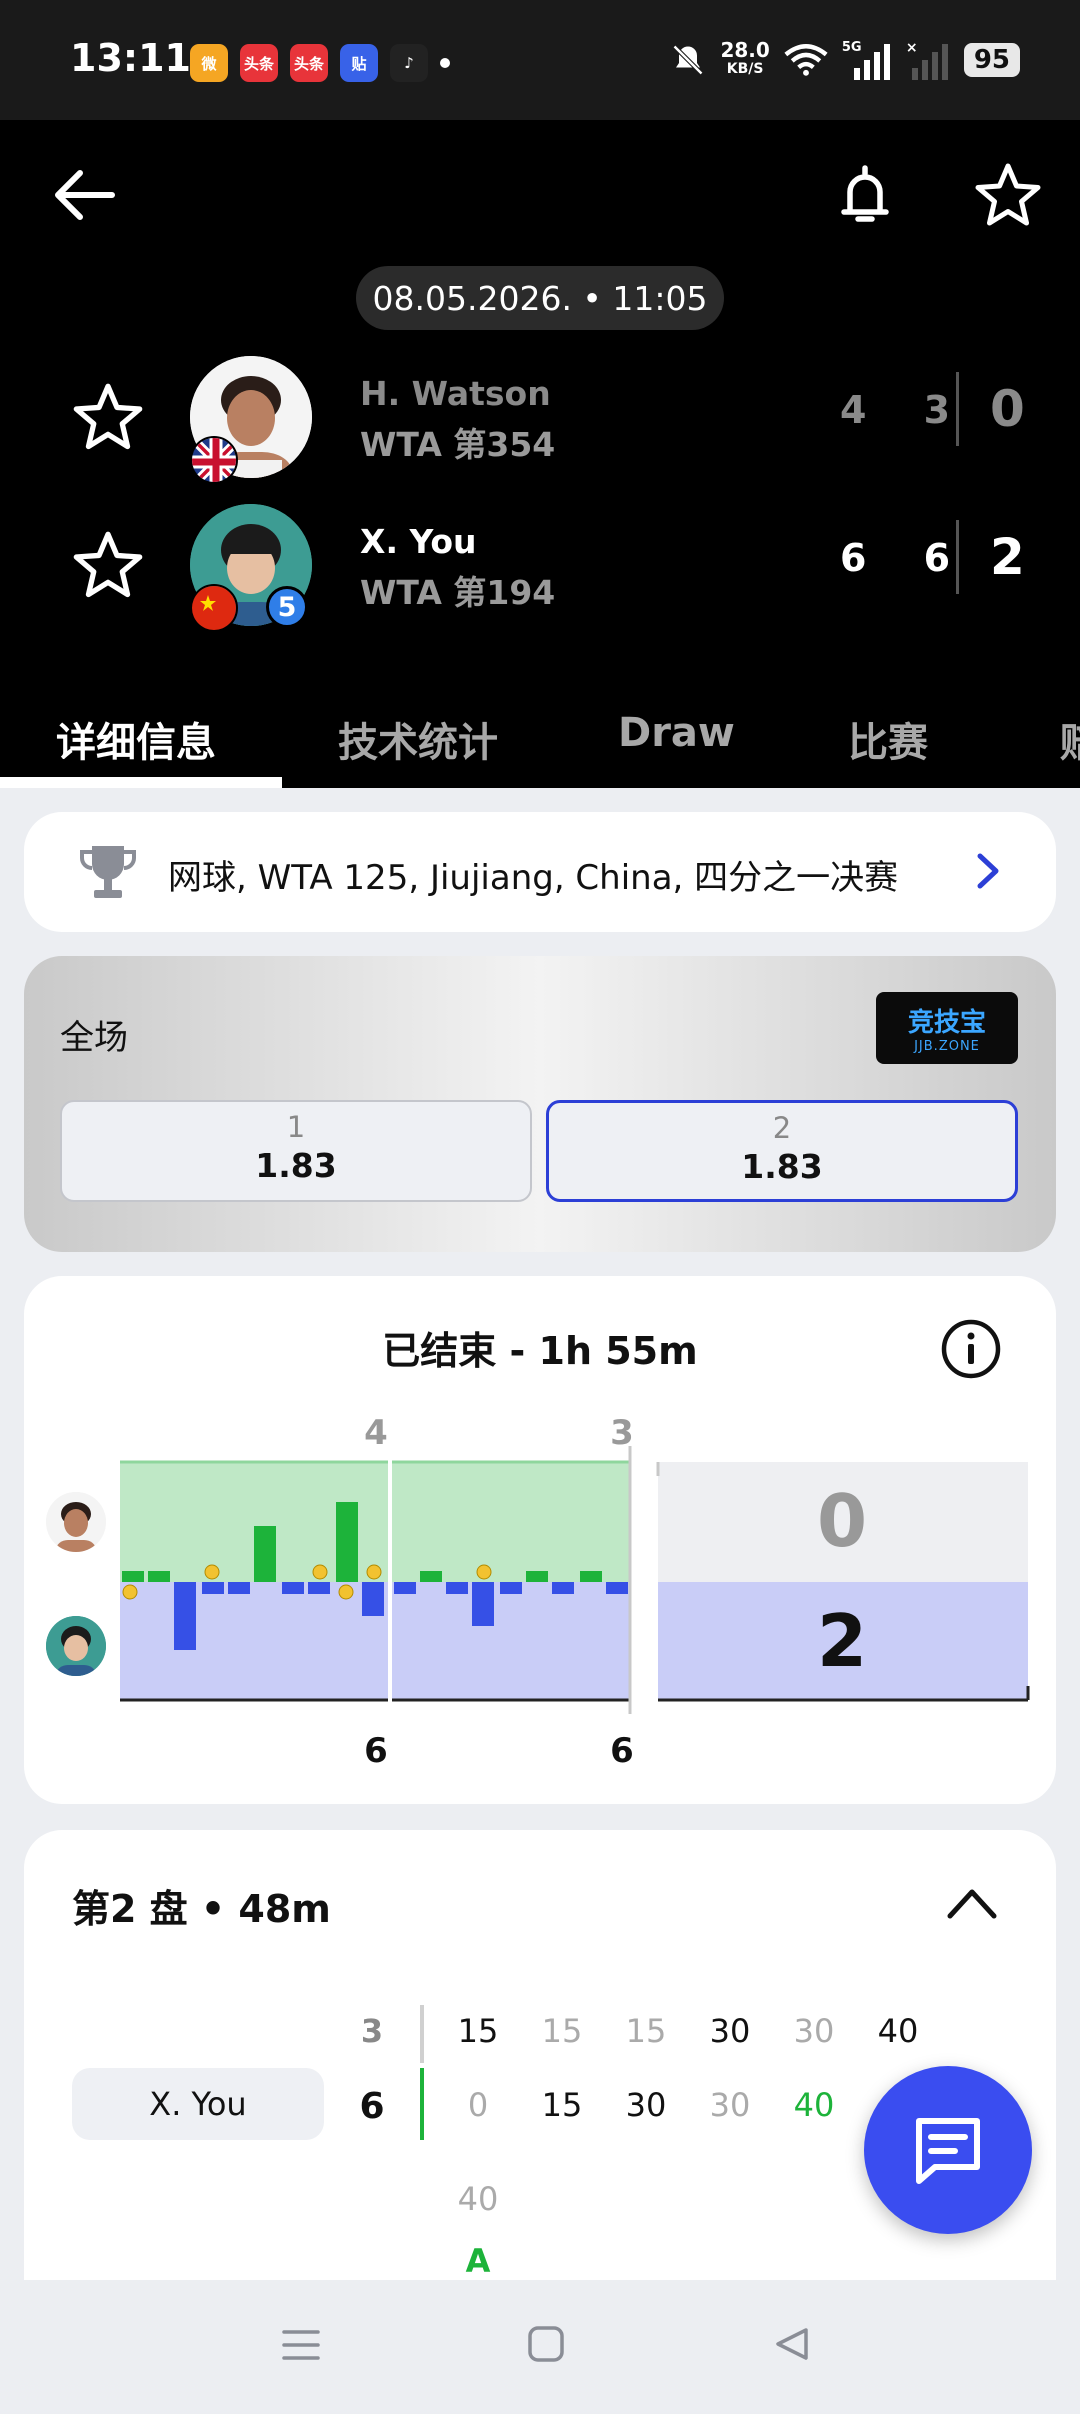 The height and width of the screenshot is (2414, 1080). Describe the element at coordinates (540, 563) in the screenshot. I see `player-row-you: 5 X. You WTA 第194 6 6 2` at that location.